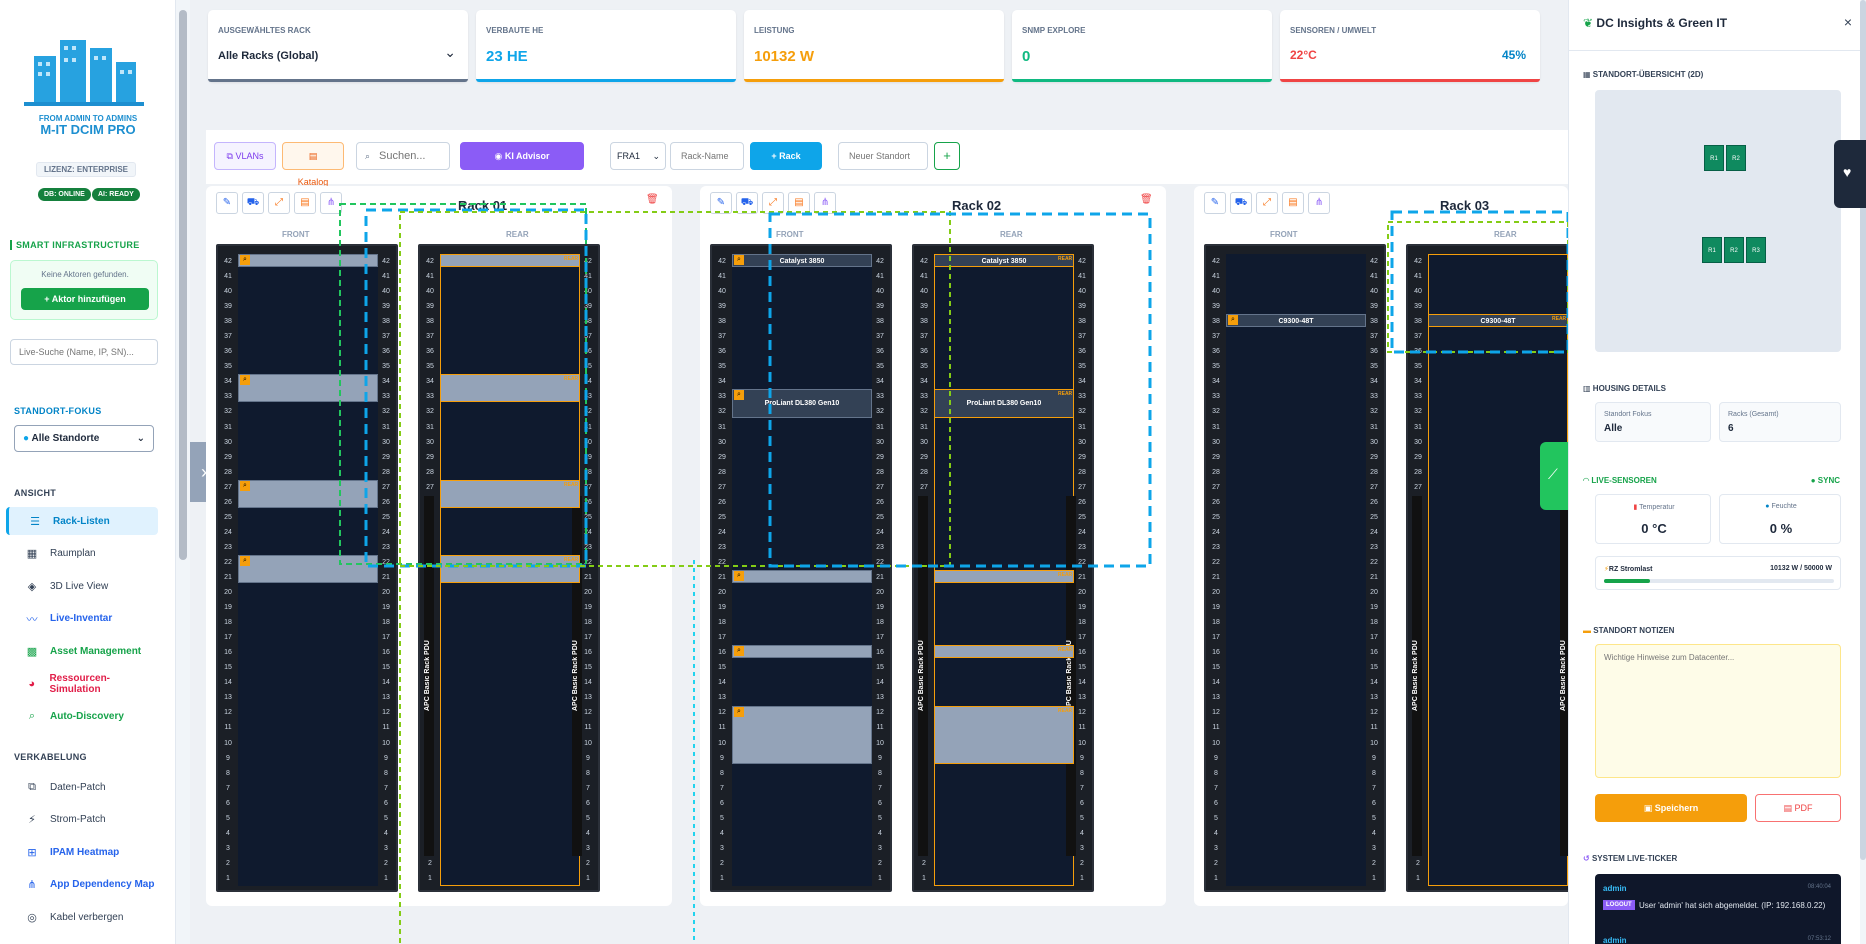  I want to click on rack-tile: R3, so click(1756, 250).